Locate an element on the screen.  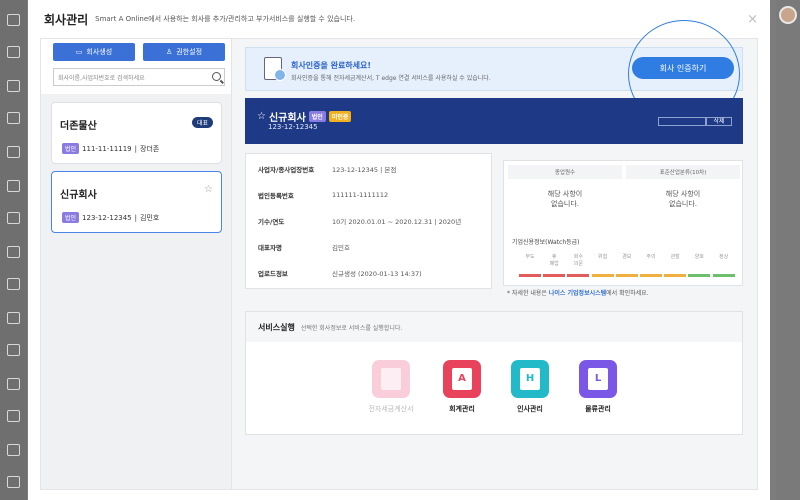
logistics-icon: L is located at coordinates (598, 379).